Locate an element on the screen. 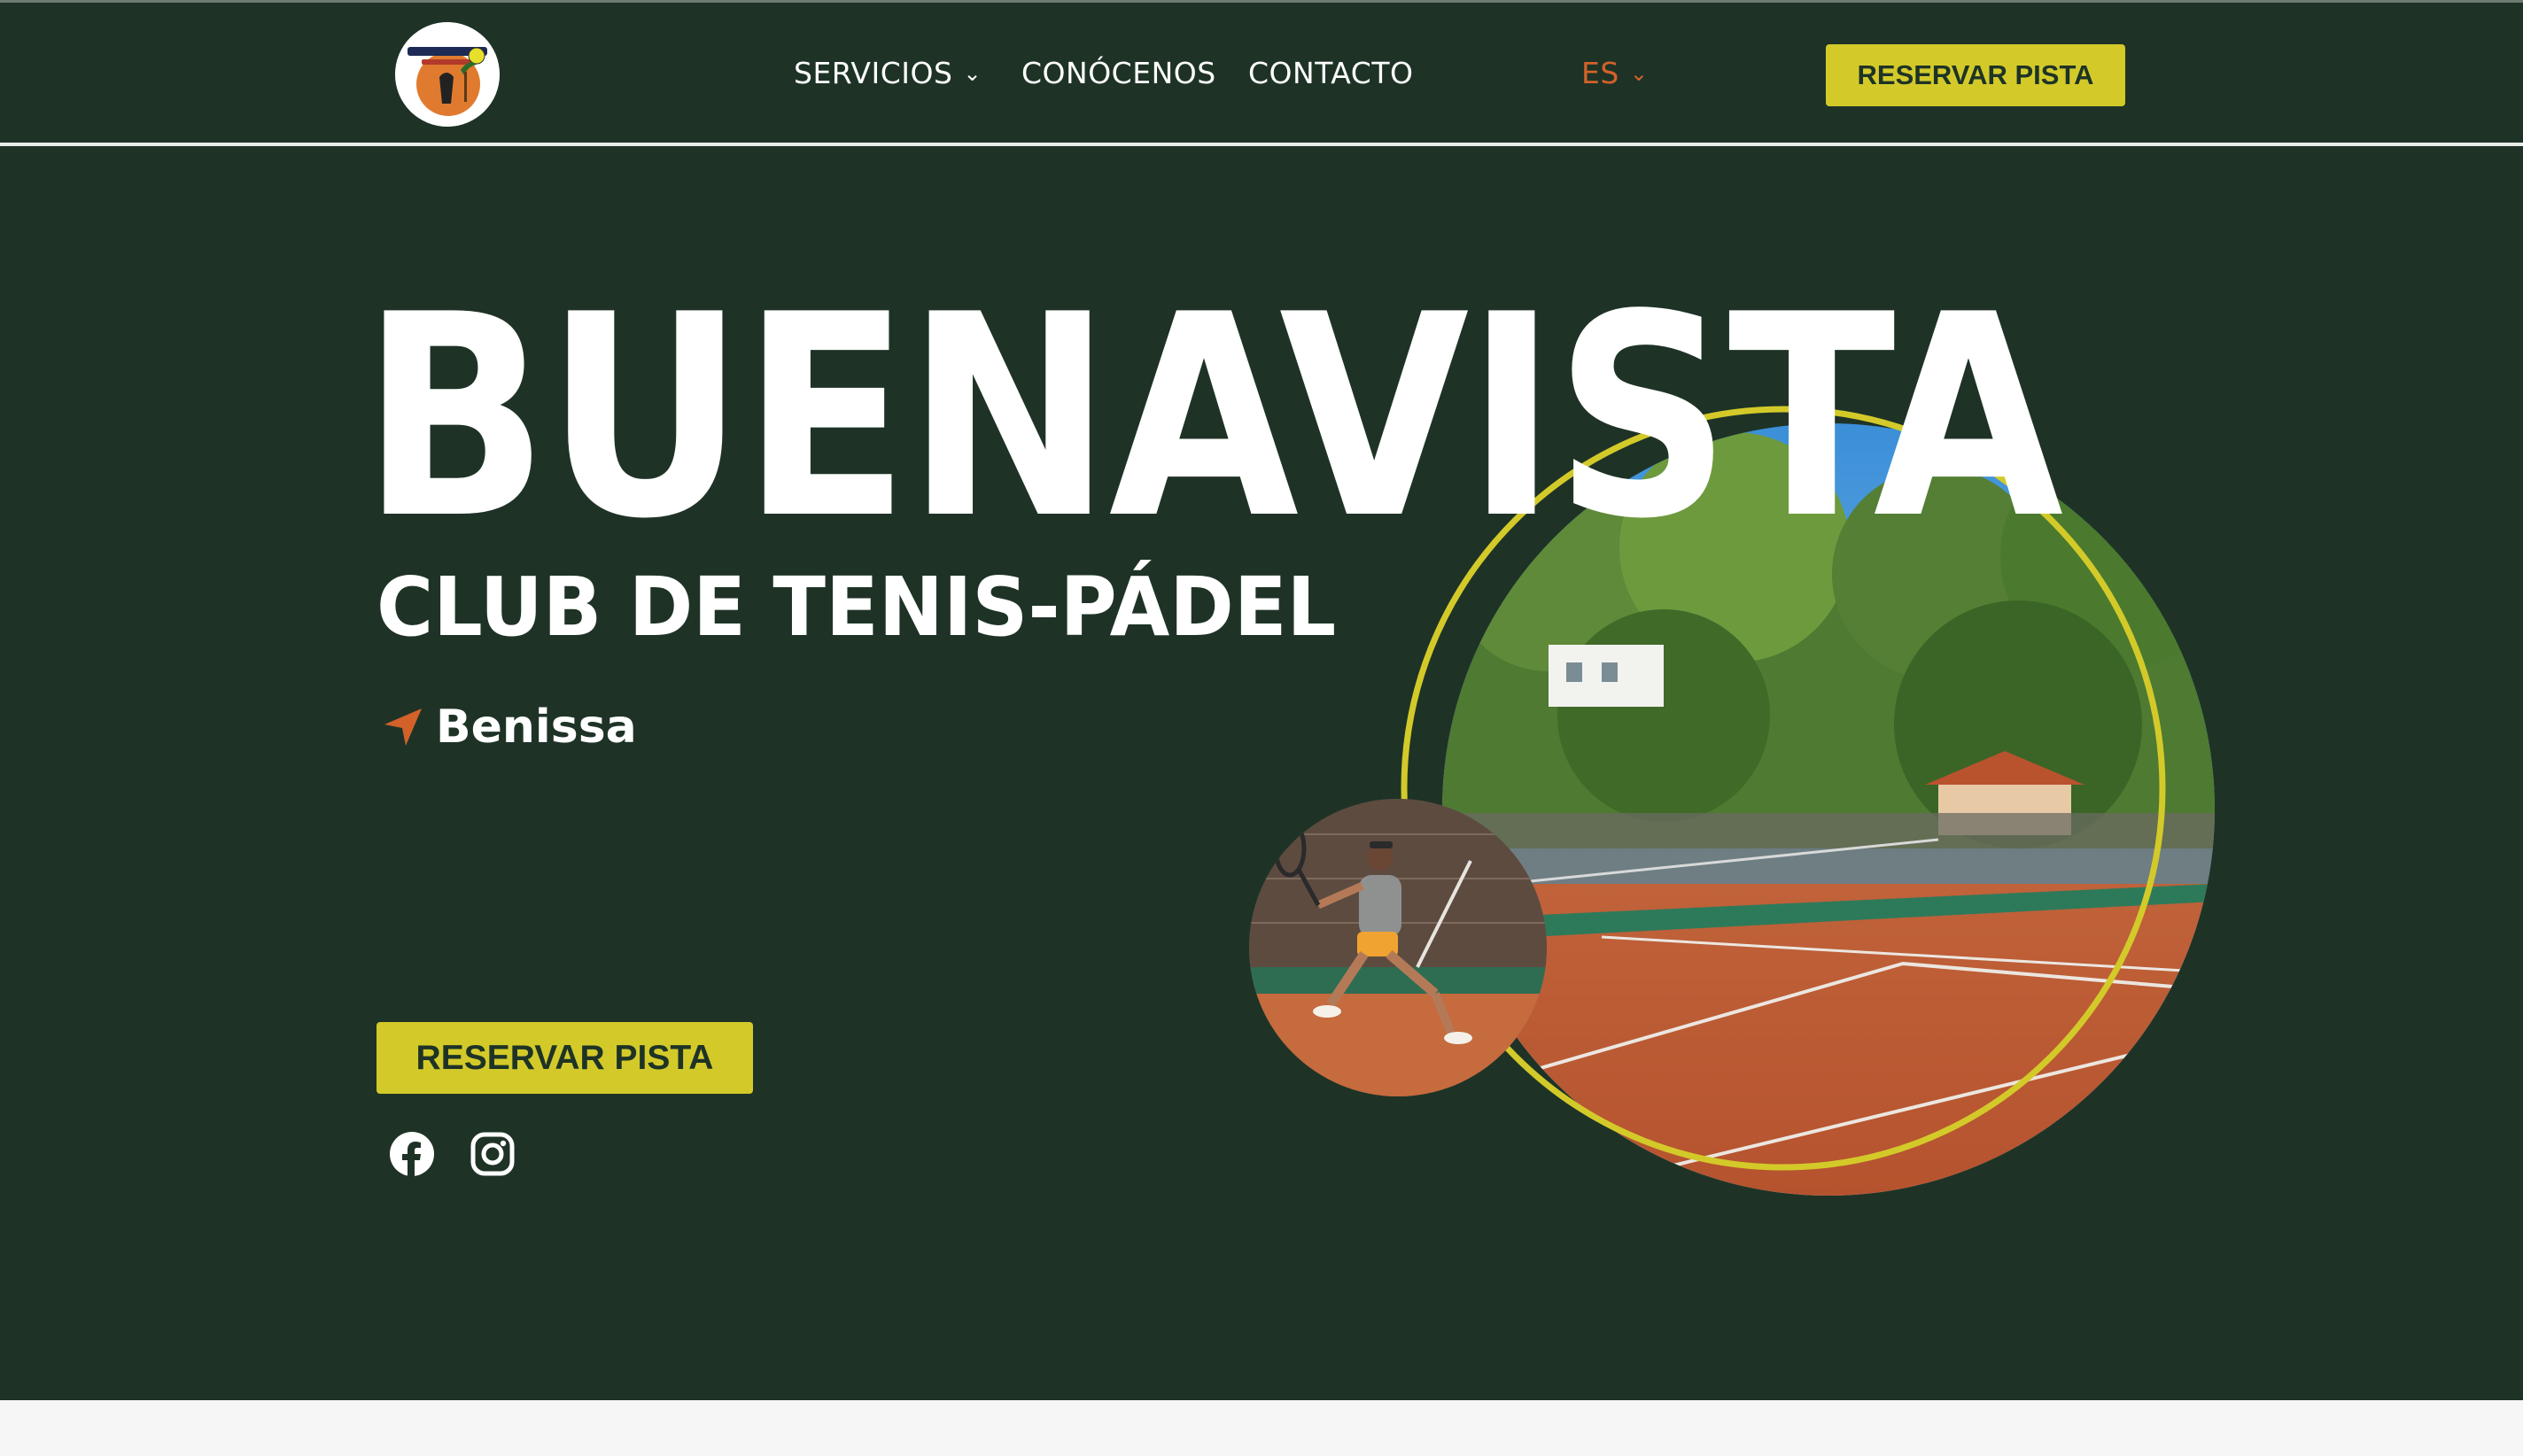  header-divider is located at coordinates (1261, 144).